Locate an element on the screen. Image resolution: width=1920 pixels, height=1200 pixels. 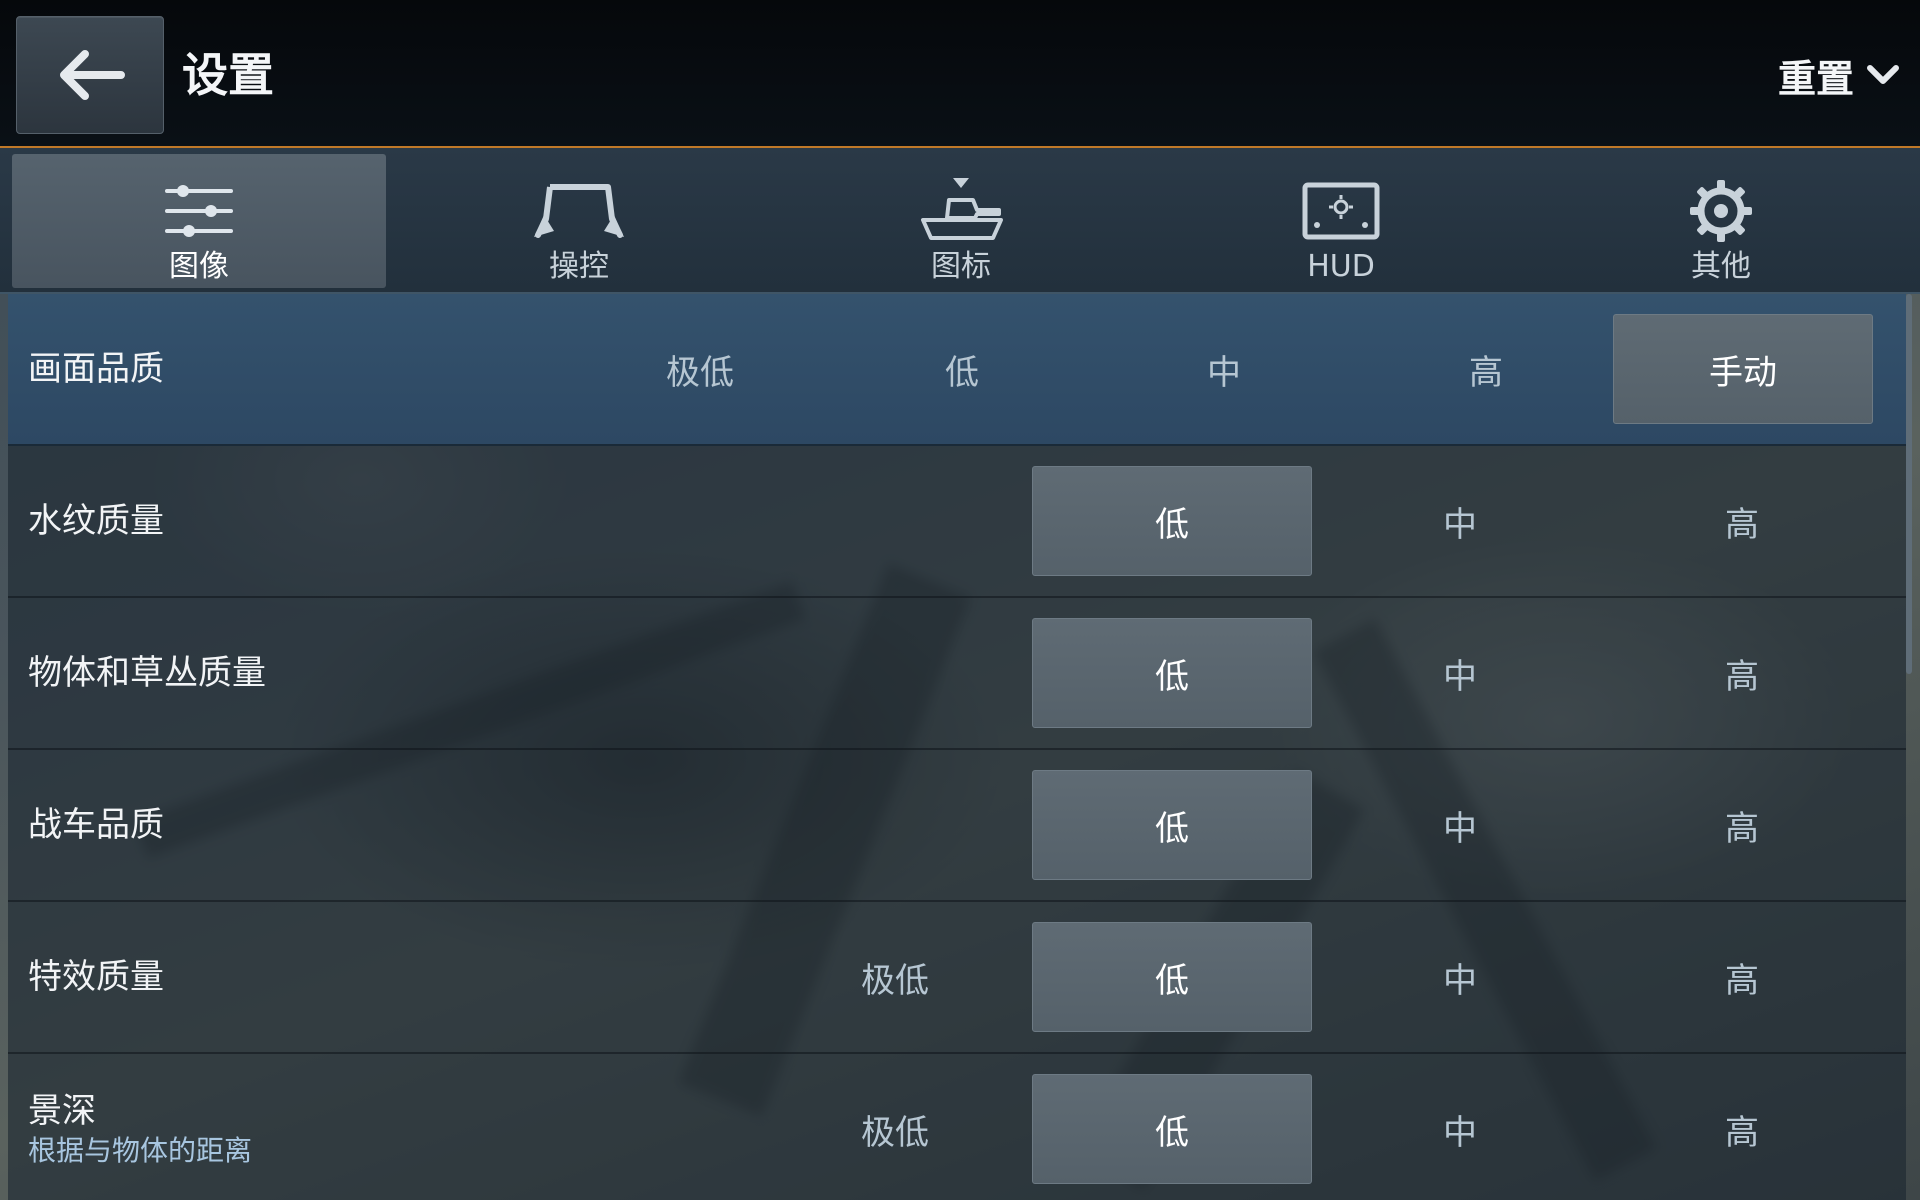
setting-label: 景深 is located at coordinates (62, 1111).